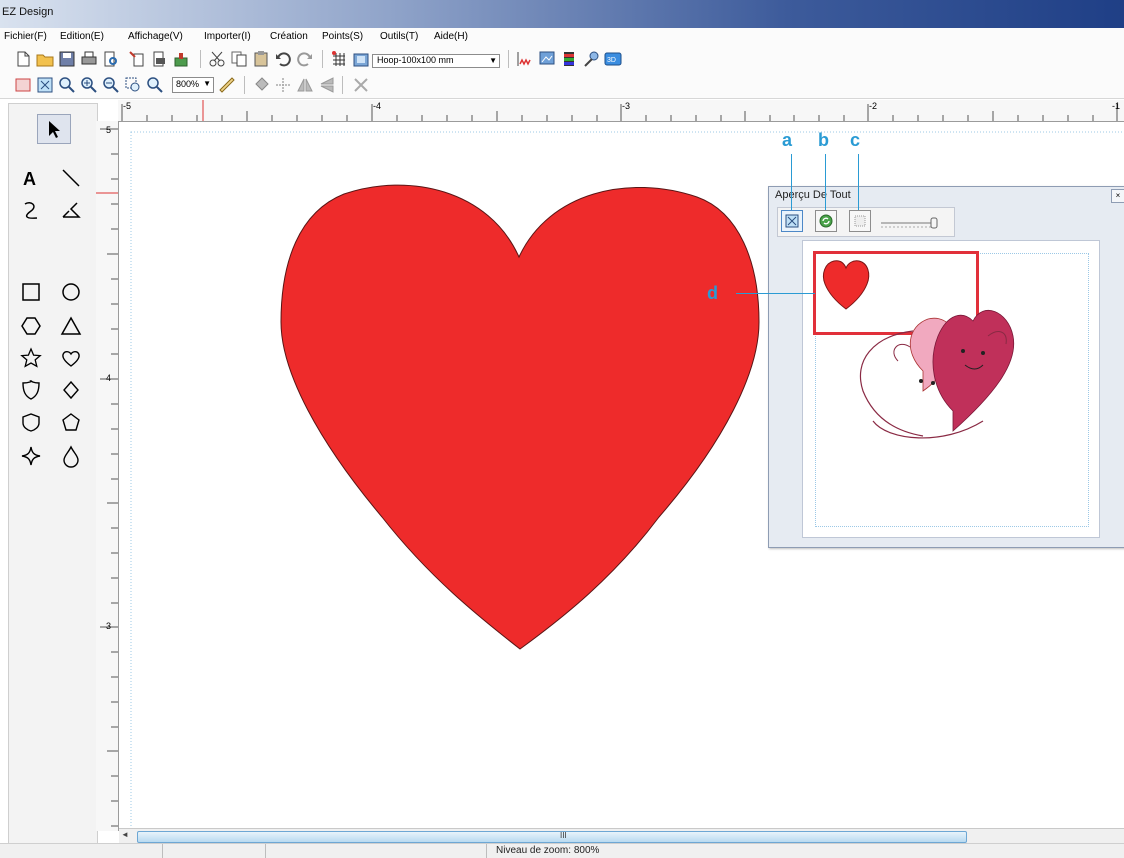  I want to click on polyline-tool, so click(71, 210).